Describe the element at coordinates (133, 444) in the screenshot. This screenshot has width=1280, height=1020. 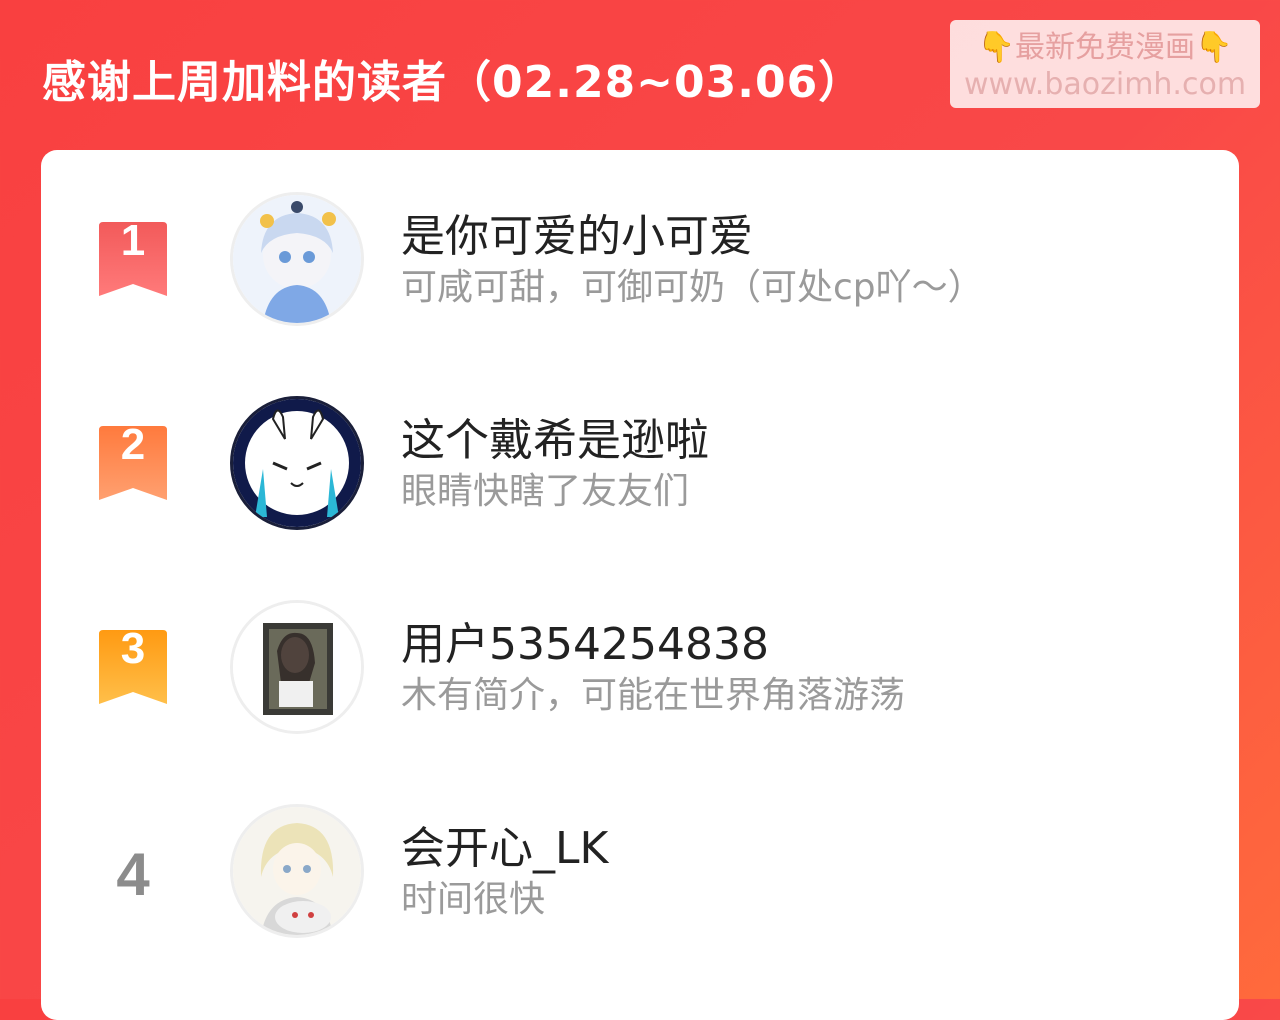
I see `rank-number: 2` at that location.